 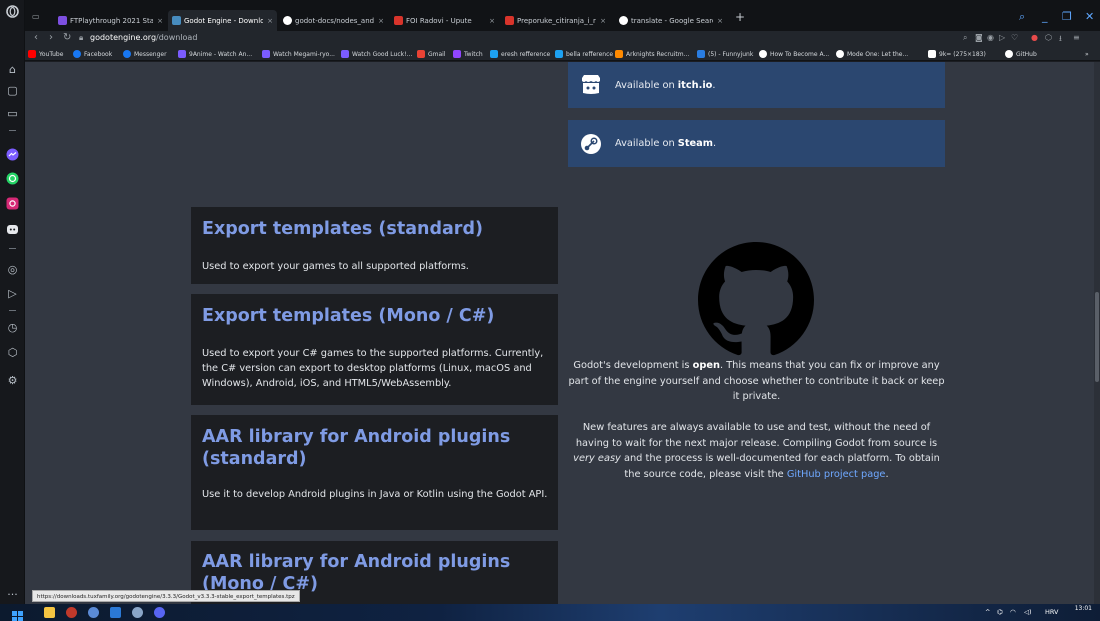 I want to click on taskbar-clock: 13:01, so click(x=1083, y=608).